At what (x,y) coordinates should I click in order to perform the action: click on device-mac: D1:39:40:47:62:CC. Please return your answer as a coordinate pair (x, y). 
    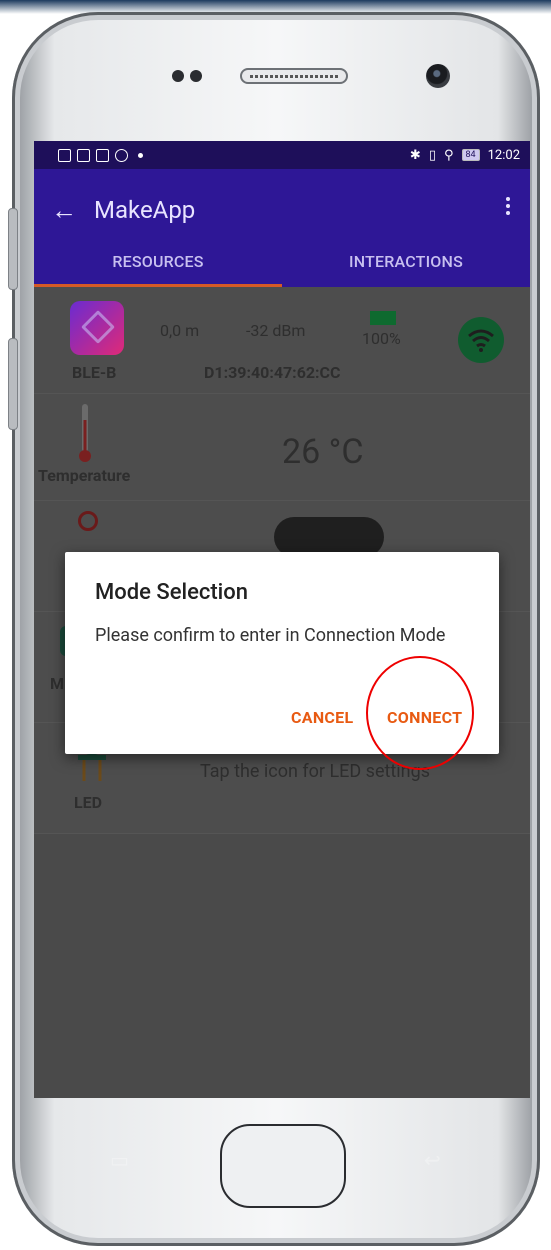
    Looking at the image, I should click on (272, 372).